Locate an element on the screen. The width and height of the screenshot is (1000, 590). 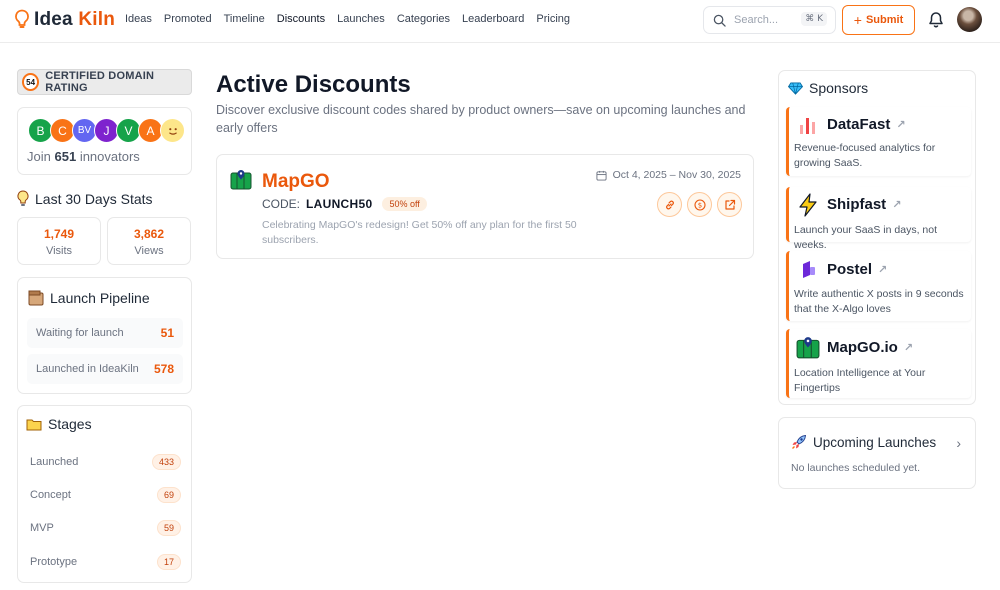
views-label: Views is located at coordinates (149, 251).